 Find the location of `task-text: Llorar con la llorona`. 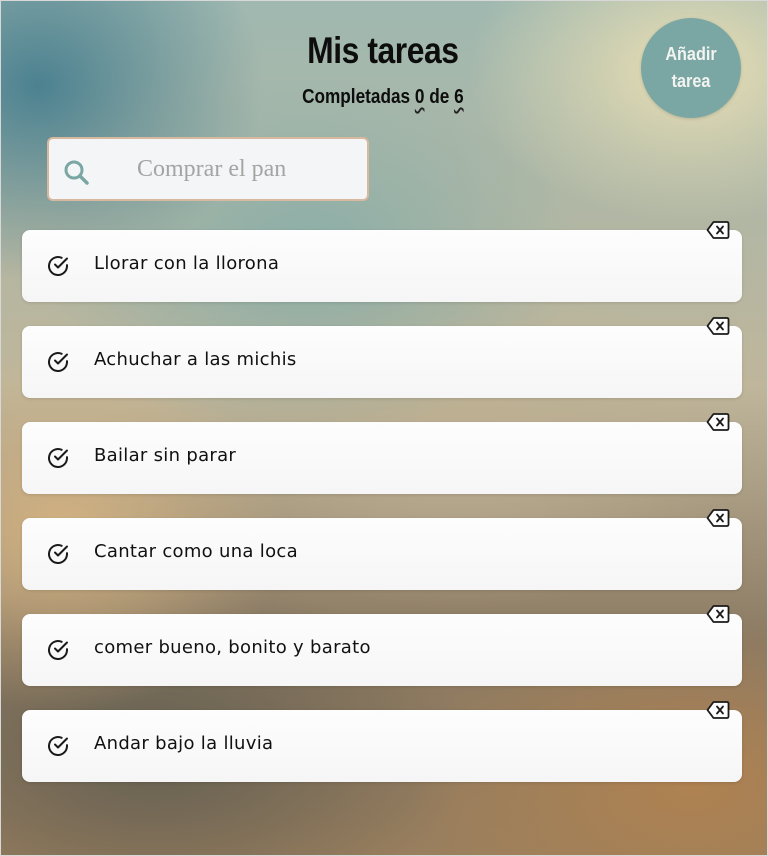

task-text: Llorar con la llorona is located at coordinates (187, 263).